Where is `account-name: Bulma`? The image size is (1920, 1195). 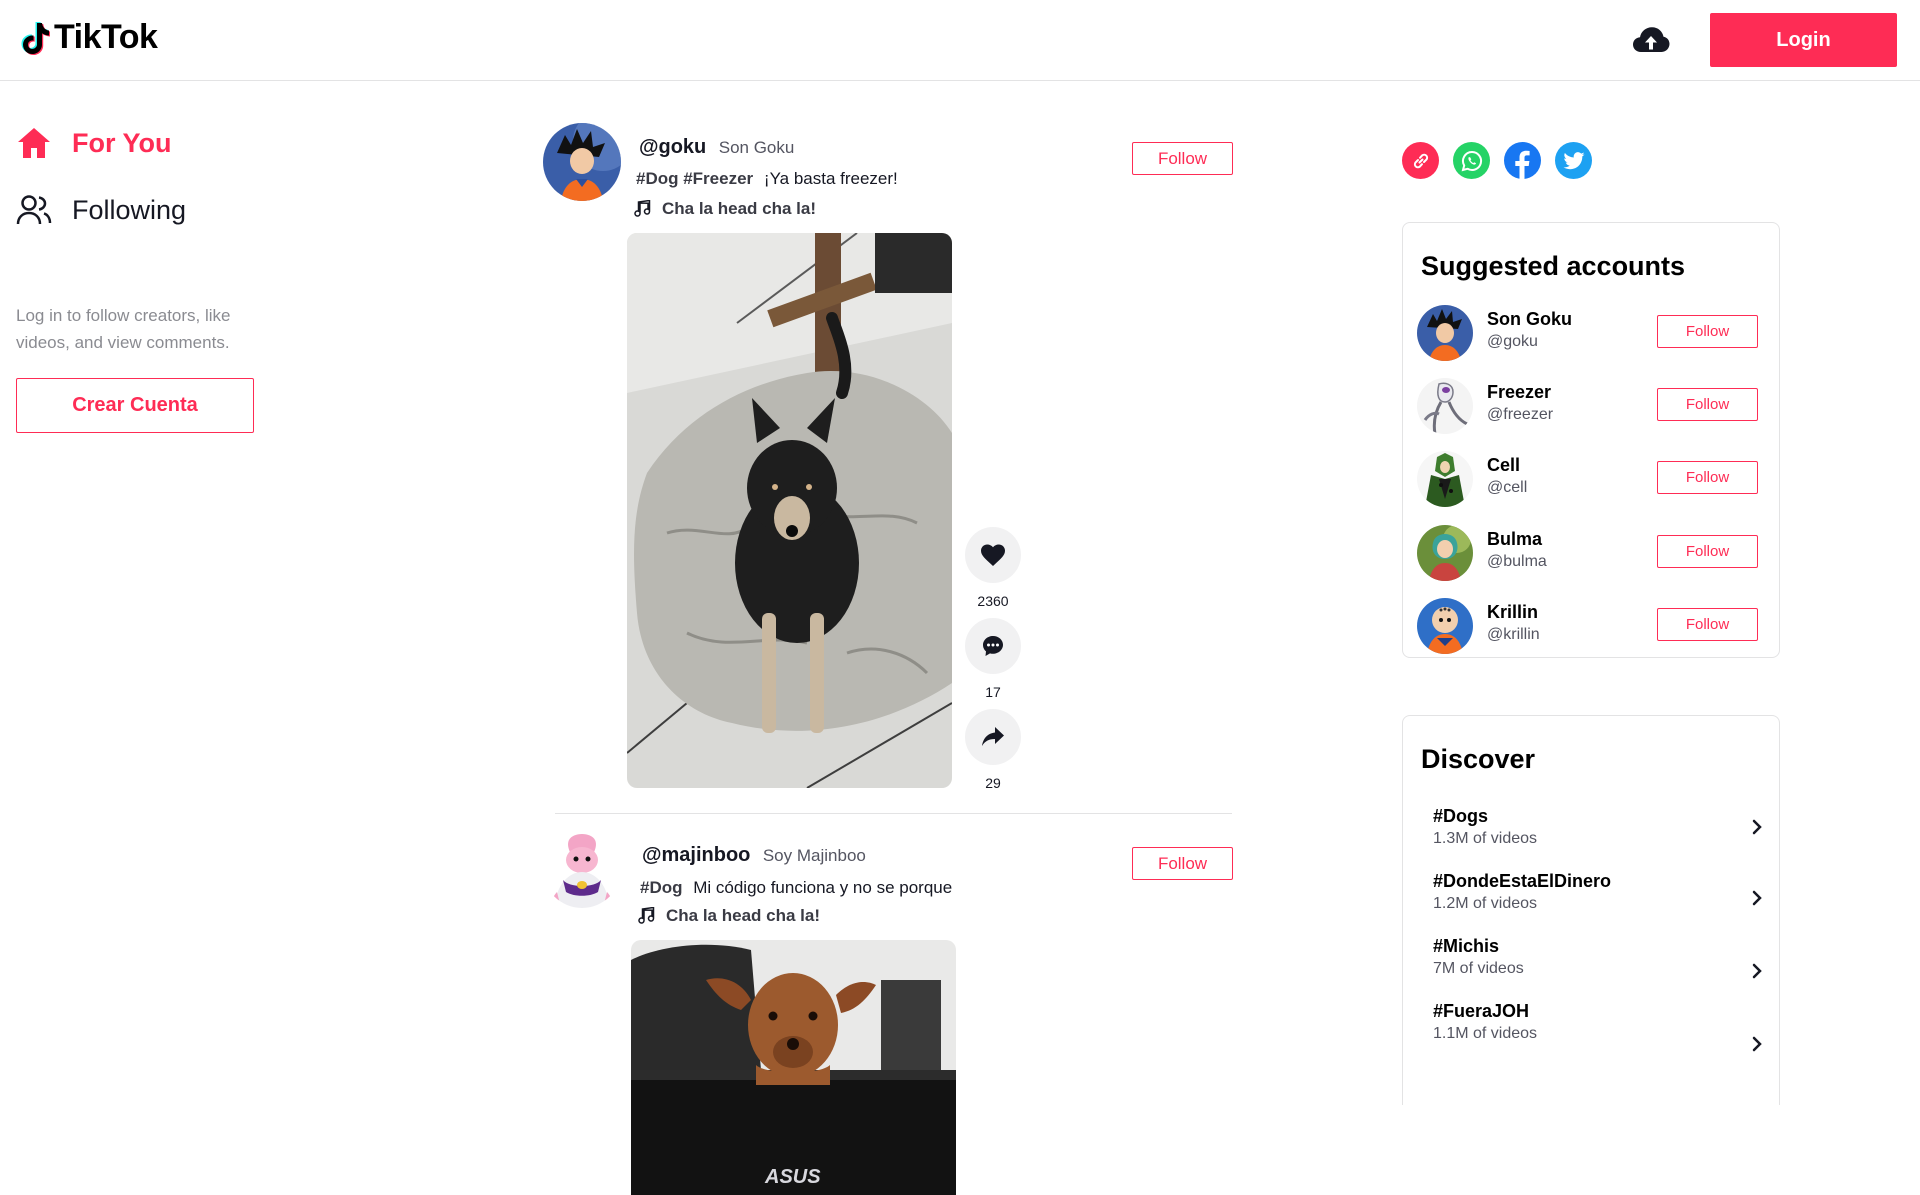 account-name: Bulma is located at coordinates (1514, 539).